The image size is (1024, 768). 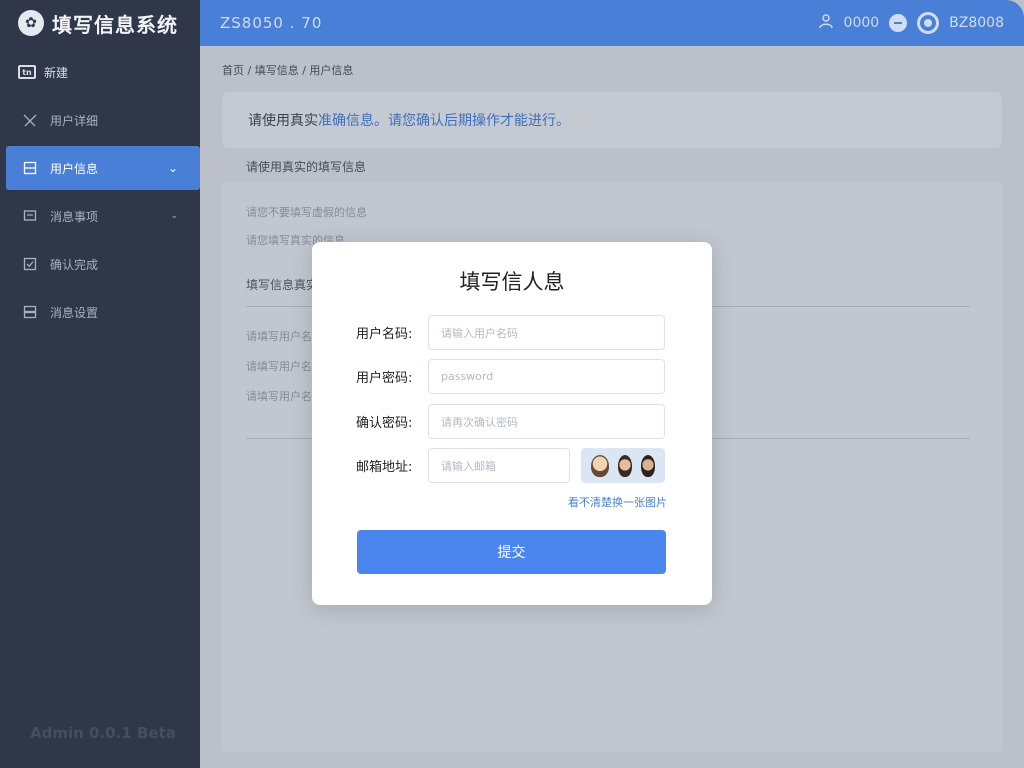 What do you see at coordinates (27, 72) in the screenshot?
I see `box-icon: tn` at bounding box center [27, 72].